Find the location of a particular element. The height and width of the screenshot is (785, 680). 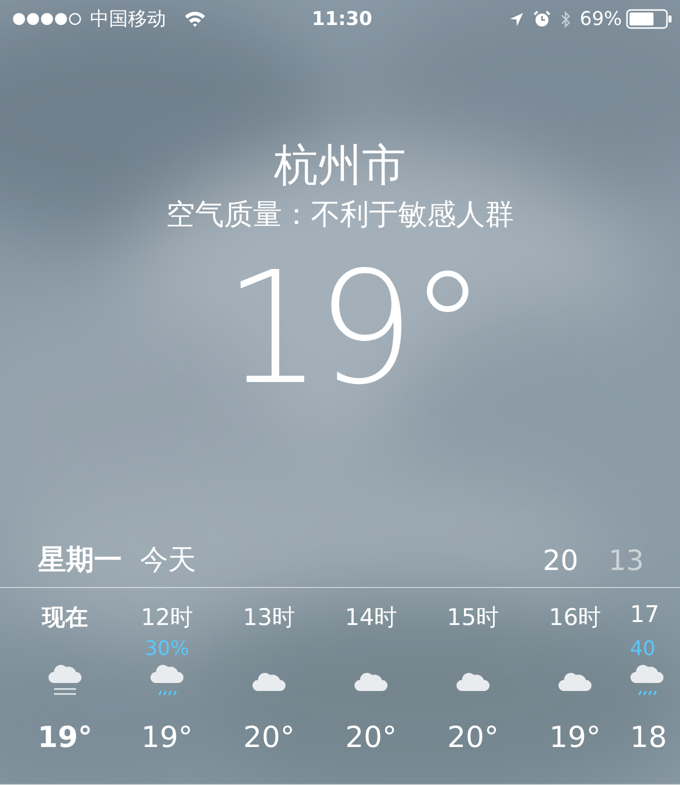

hour-label: 14时 is located at coordinates (371, 618).